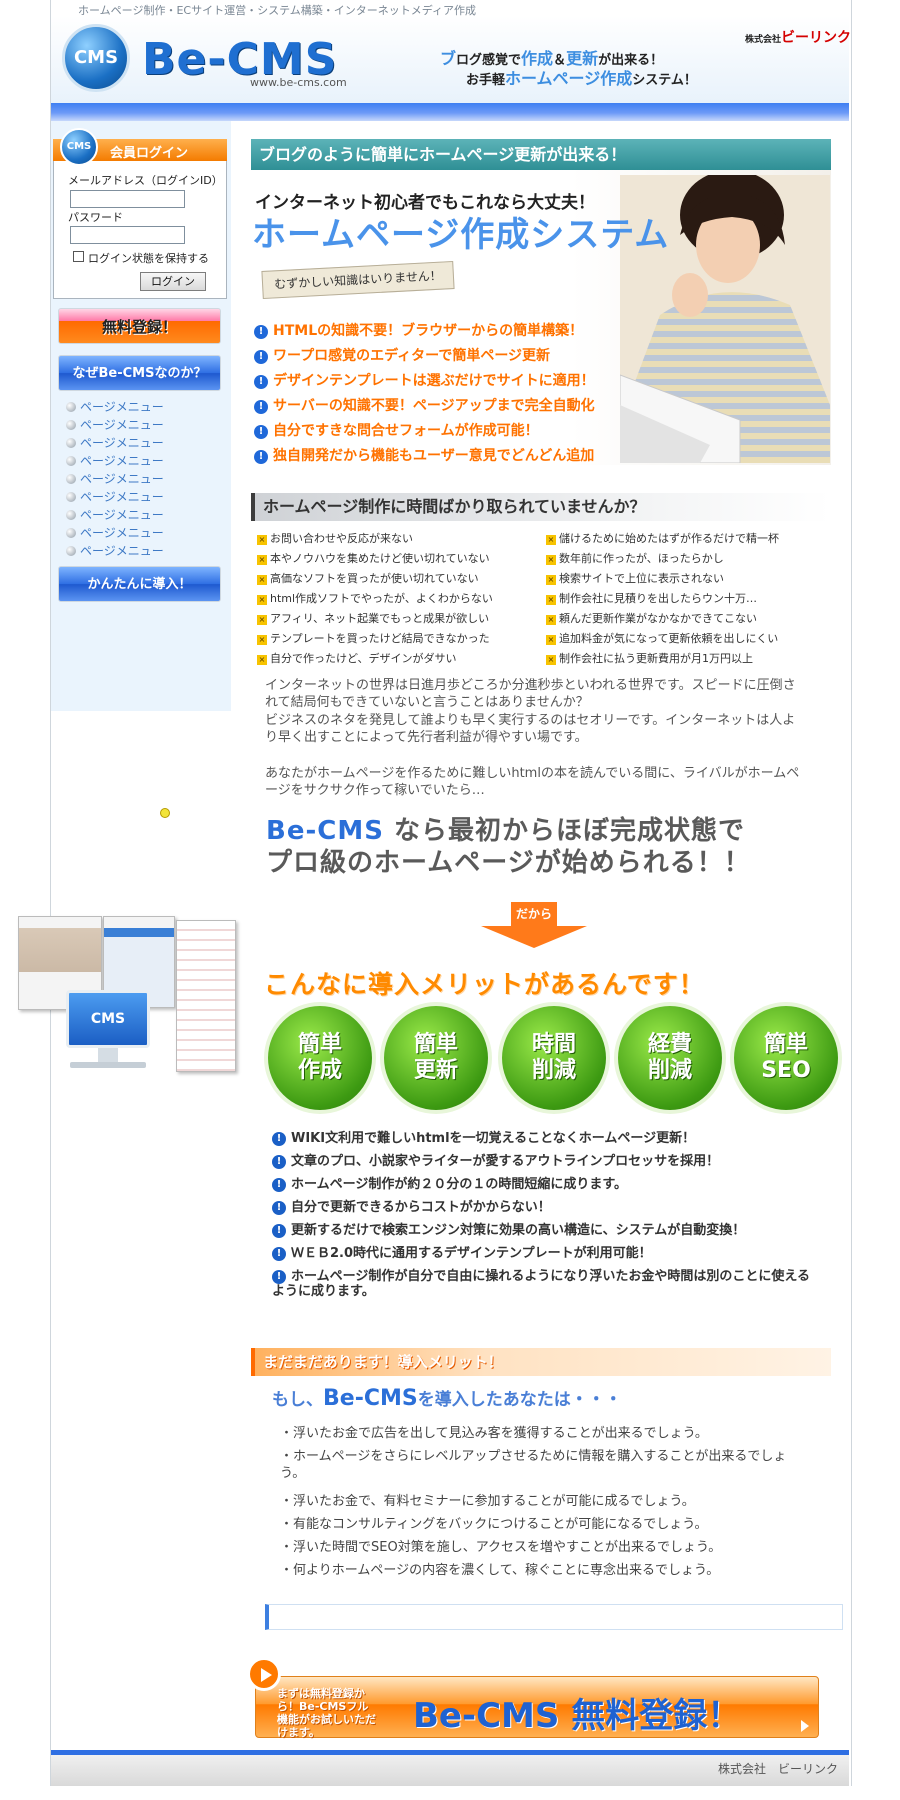  What do you see at coordinates (356, 658) in the screenshot?
I see `problem-item: × 自分で作ったけど、デザインがダサい` at bounding box center [356, 658].